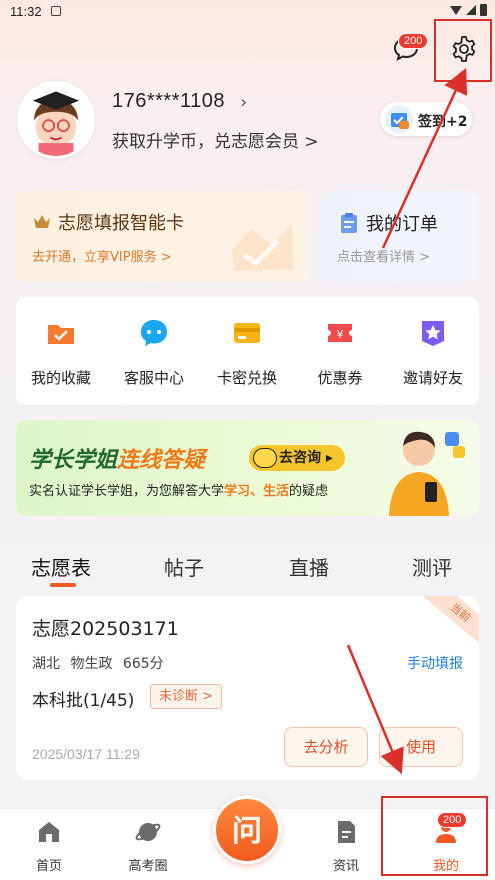 This screenshot has width=495, height=880. Describe the element at coordinates (300, 458) in the screenshot. I see `consult-label: 去咨询` at that location.